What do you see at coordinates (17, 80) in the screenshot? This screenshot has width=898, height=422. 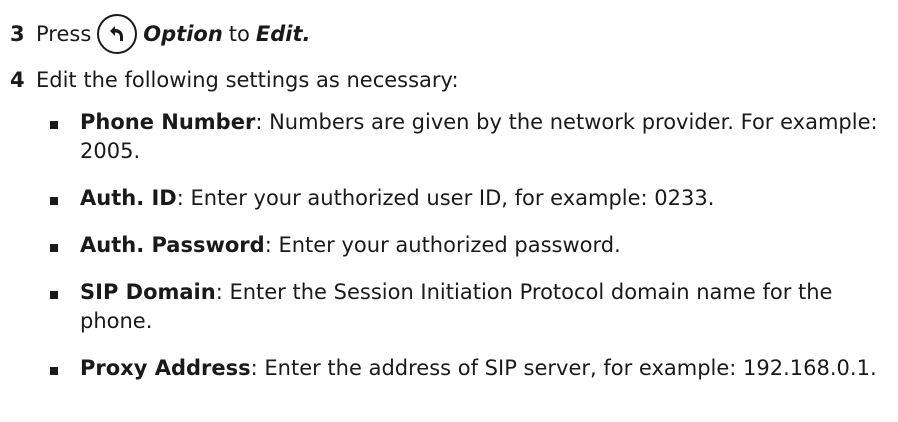 I see `step-number: 4` at bounding box center [17, 80].